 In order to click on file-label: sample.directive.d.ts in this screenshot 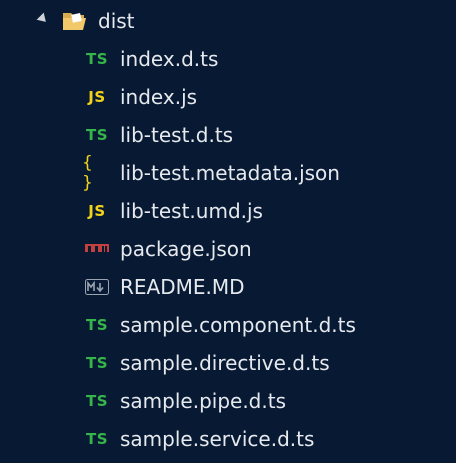, I will do `click(225, 363)`.